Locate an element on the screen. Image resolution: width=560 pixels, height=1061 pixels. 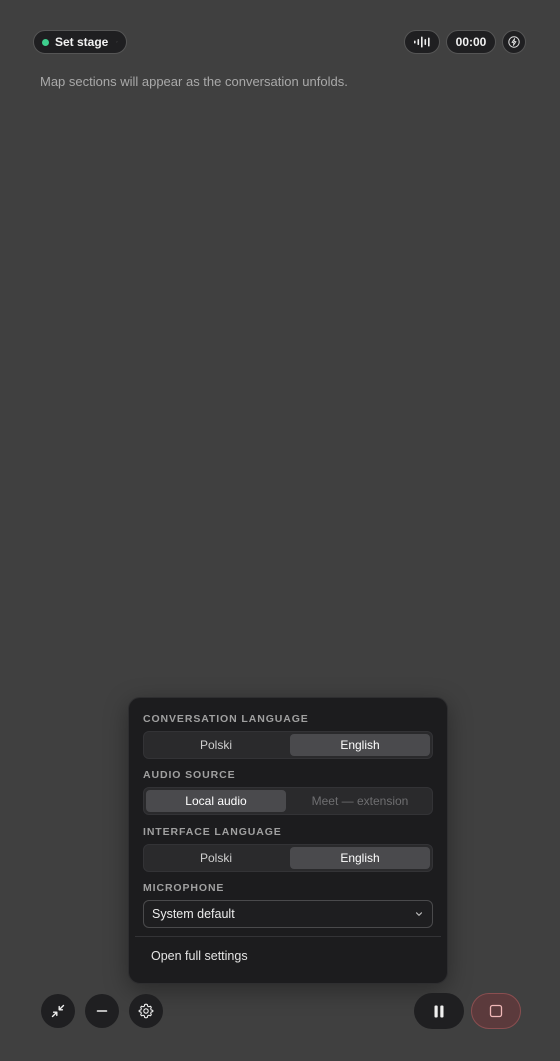
audio-level-button is located at coordinates (422, 42).